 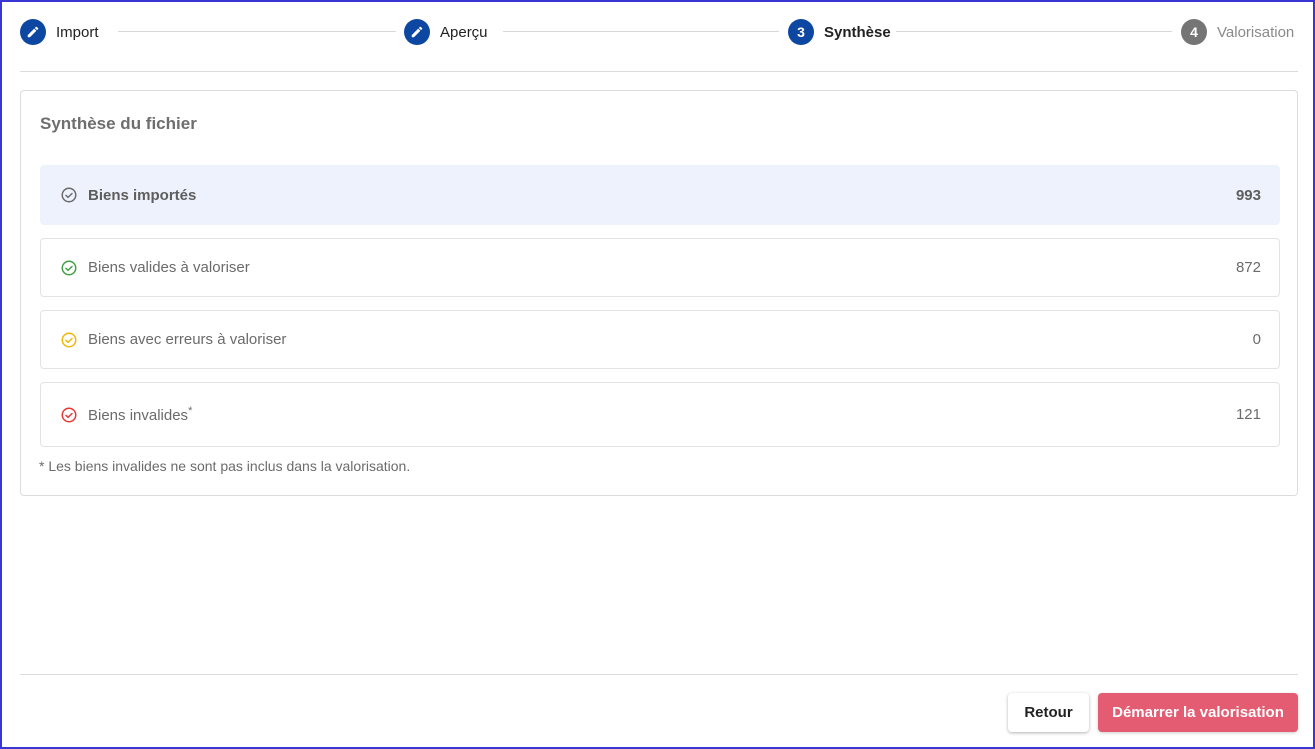 I want to click on row-value: 872, so click(x=1248, y=267).